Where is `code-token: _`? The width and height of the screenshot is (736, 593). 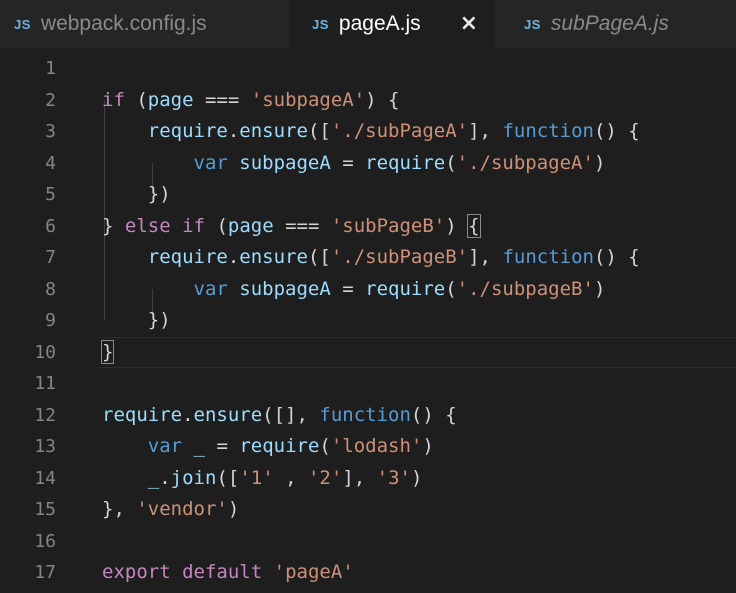
code-token: _ is located at coordinates (199, 446).